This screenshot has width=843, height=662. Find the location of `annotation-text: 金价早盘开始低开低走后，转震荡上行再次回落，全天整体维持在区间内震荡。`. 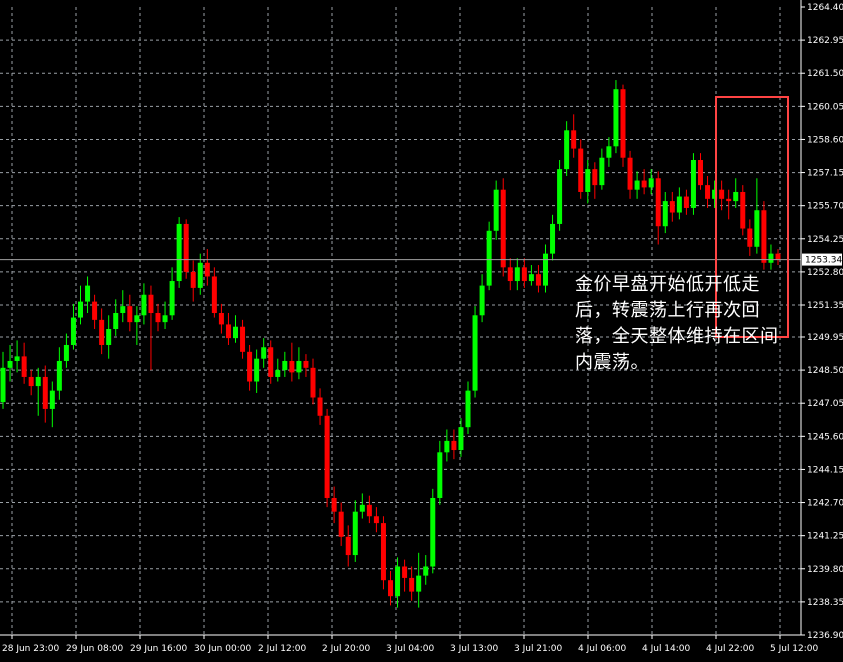

annotation-text: 金价早盘开始低开低走后，转震荡上行再次回落，全天整体维持在区间内震荡。 is located at coordinates (677, 323).